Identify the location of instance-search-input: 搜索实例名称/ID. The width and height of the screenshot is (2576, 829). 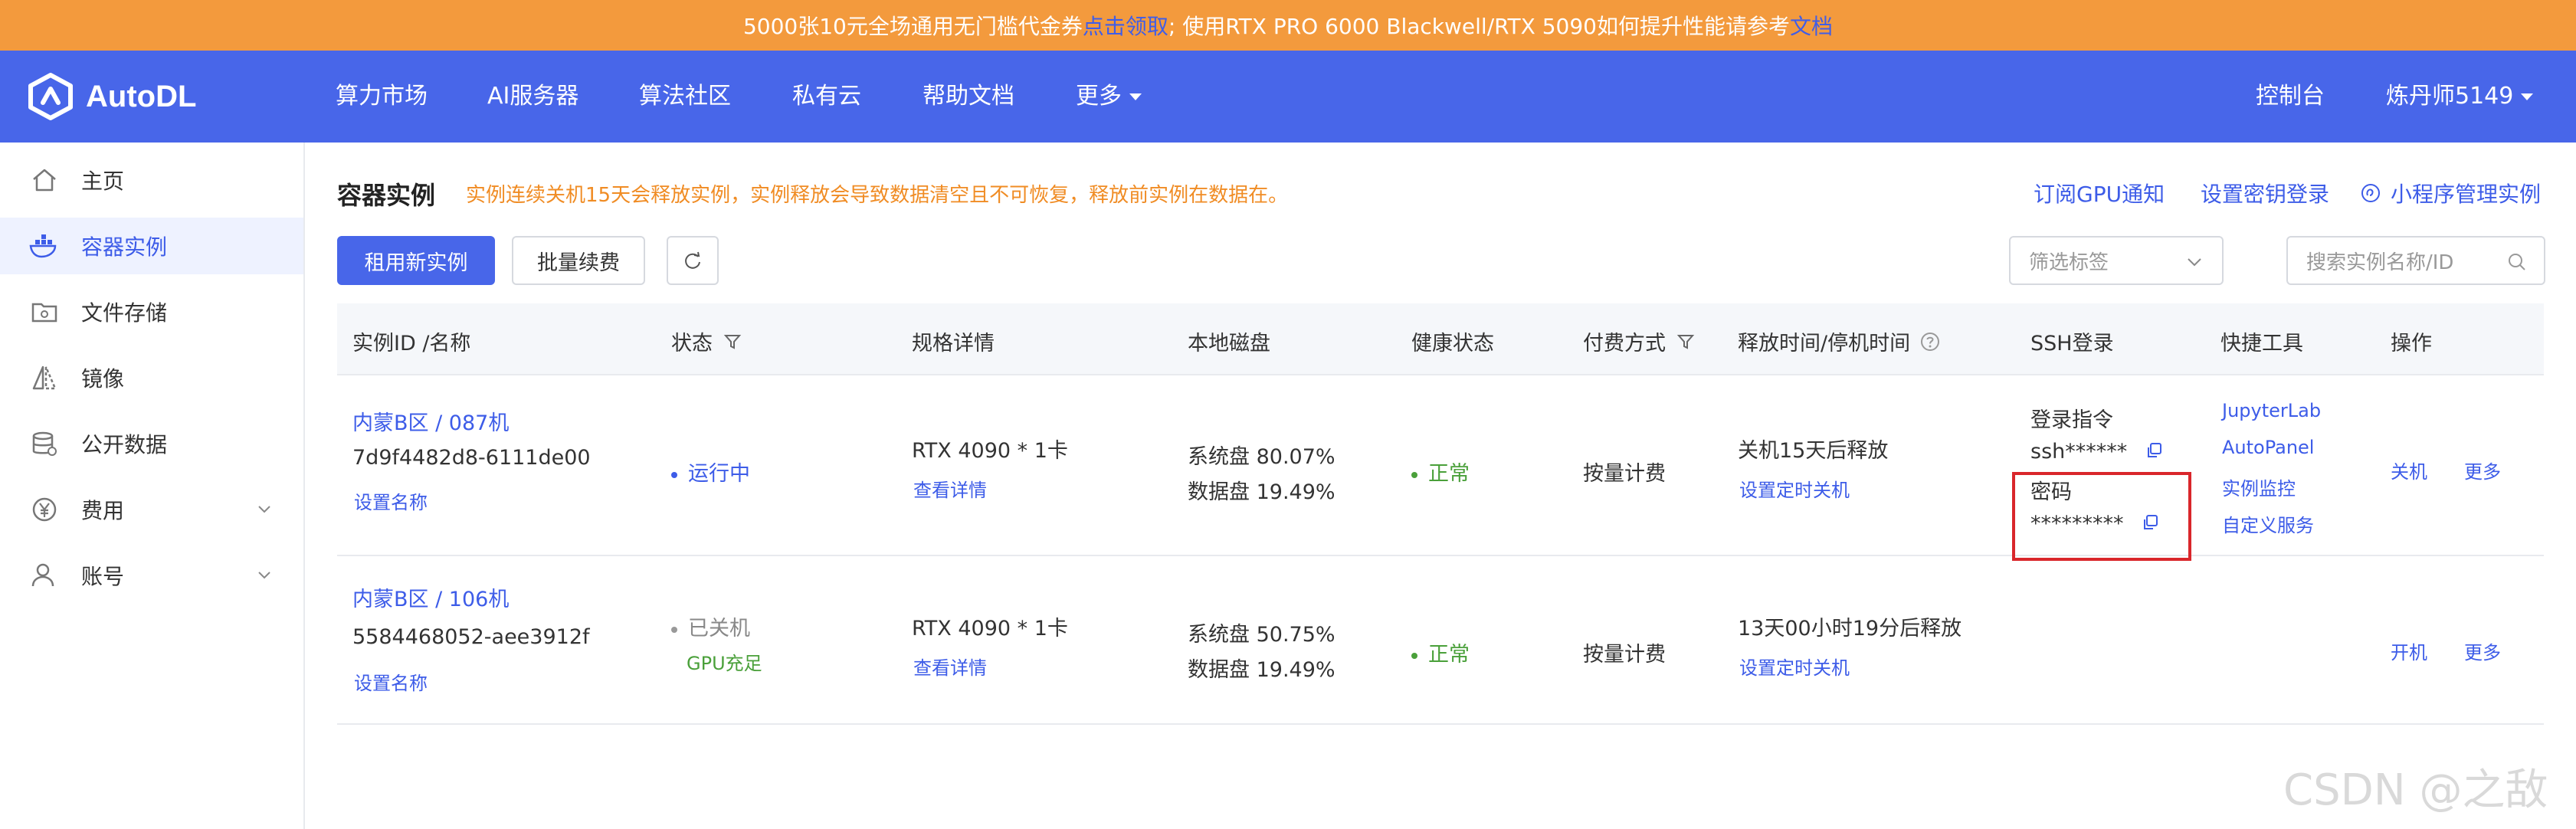
(2415, 261).